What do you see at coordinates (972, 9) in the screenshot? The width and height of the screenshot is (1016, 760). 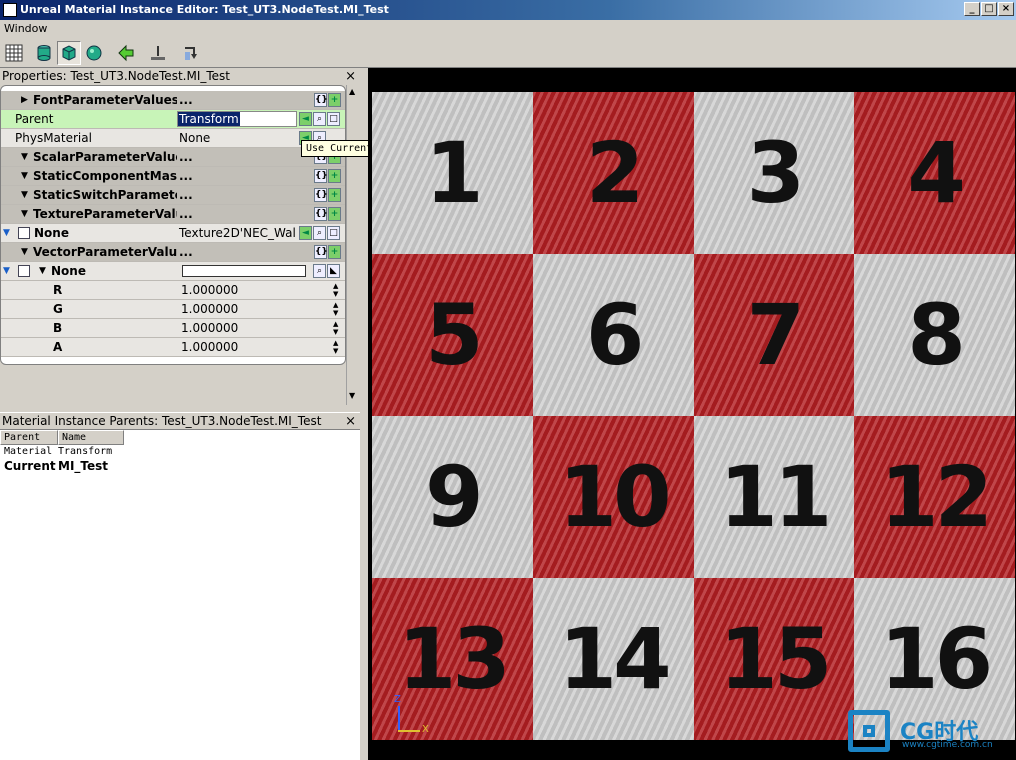 I see `minimize-button: _` at bounding box center [972, 9].